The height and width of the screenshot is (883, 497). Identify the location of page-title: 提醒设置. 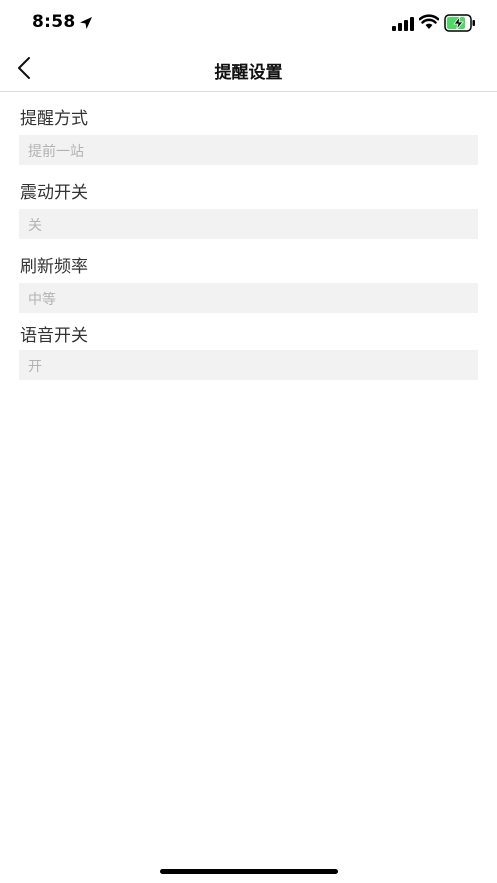
(248, 73).